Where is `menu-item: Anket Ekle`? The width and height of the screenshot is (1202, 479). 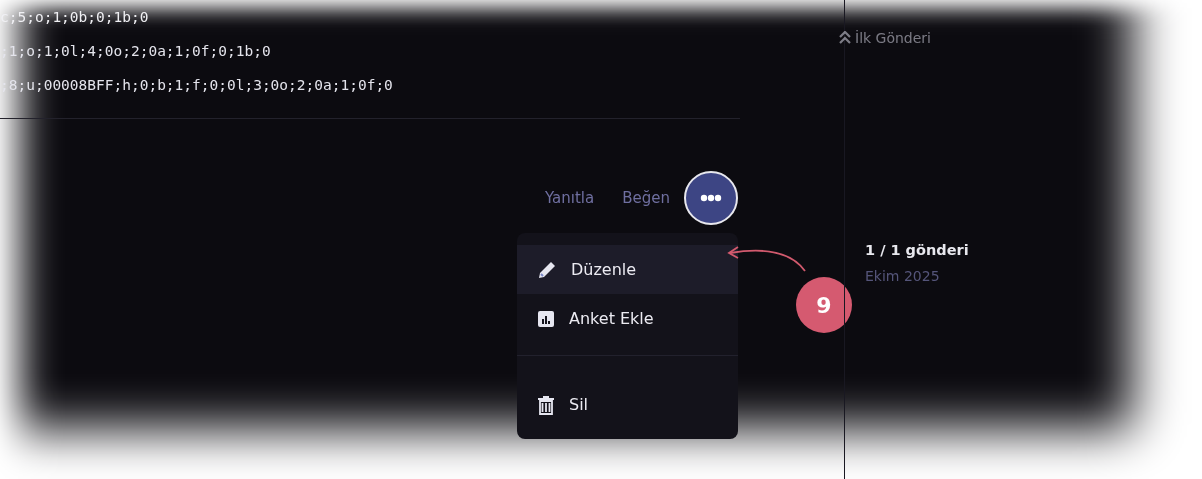
menu-item: Anket Ekle is located at coordinates (627, 318).